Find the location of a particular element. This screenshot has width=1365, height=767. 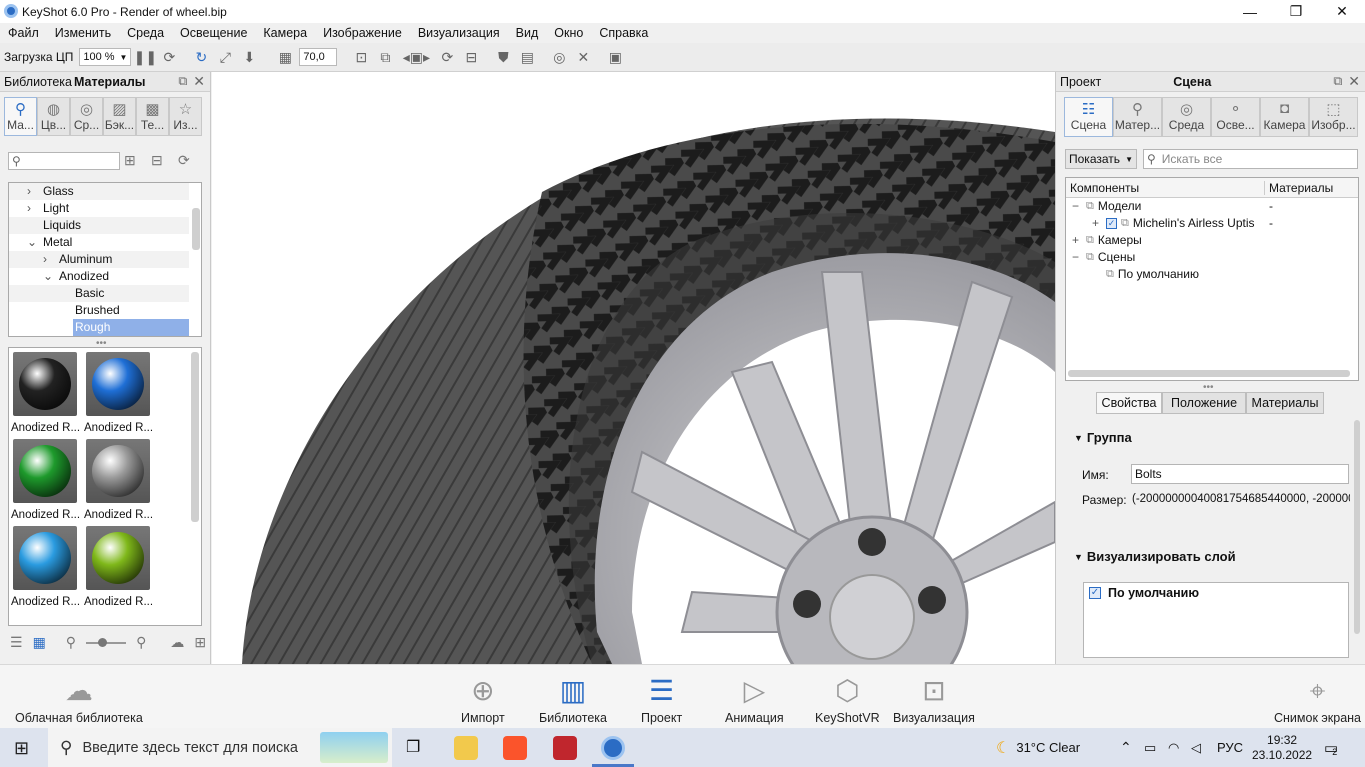

language-indicator: РУС is located at coordinates (1230, 747).